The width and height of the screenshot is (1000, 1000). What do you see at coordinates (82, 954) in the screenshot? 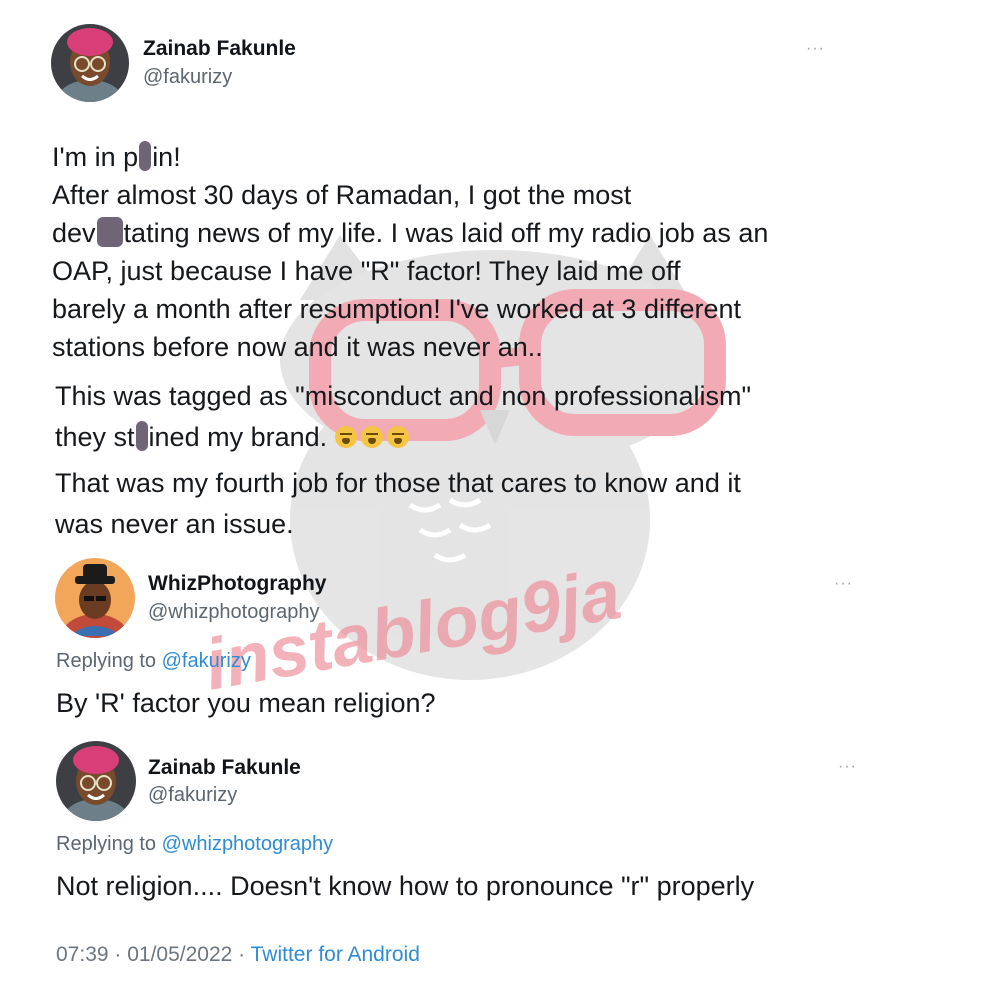
I see `tweet-time: 07:39` at bounding box center [82, 954].